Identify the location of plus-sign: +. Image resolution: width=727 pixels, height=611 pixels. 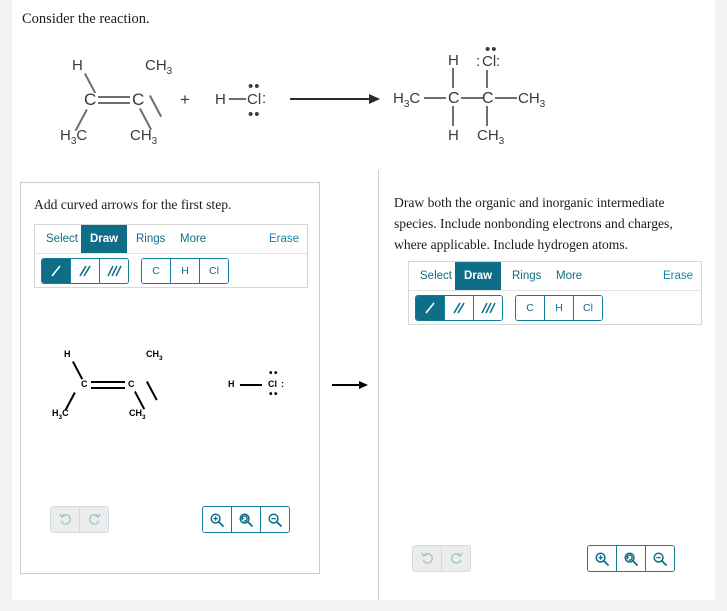
(185, 99).